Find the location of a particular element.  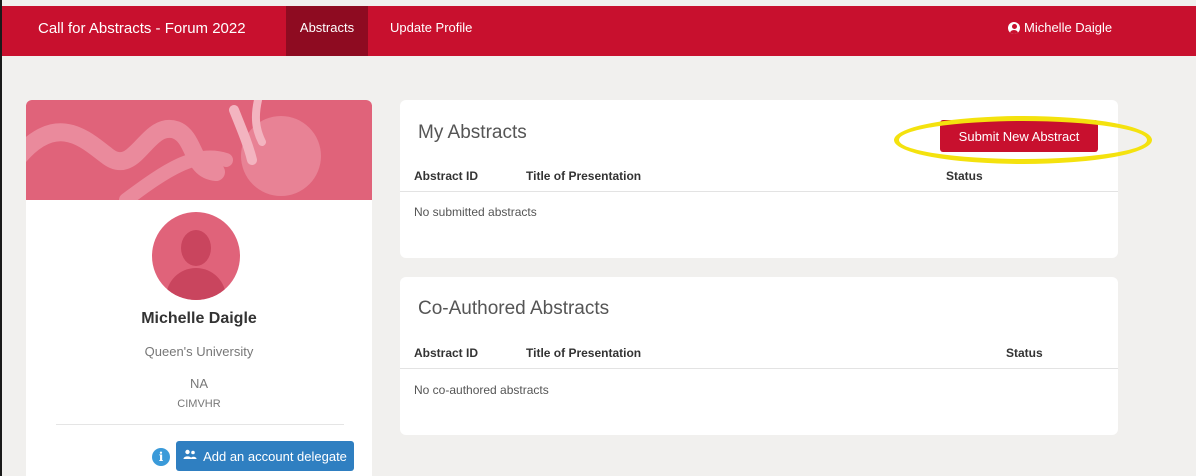

nav-abstracts-label: Abstracts is located at coordinates (327, 27).